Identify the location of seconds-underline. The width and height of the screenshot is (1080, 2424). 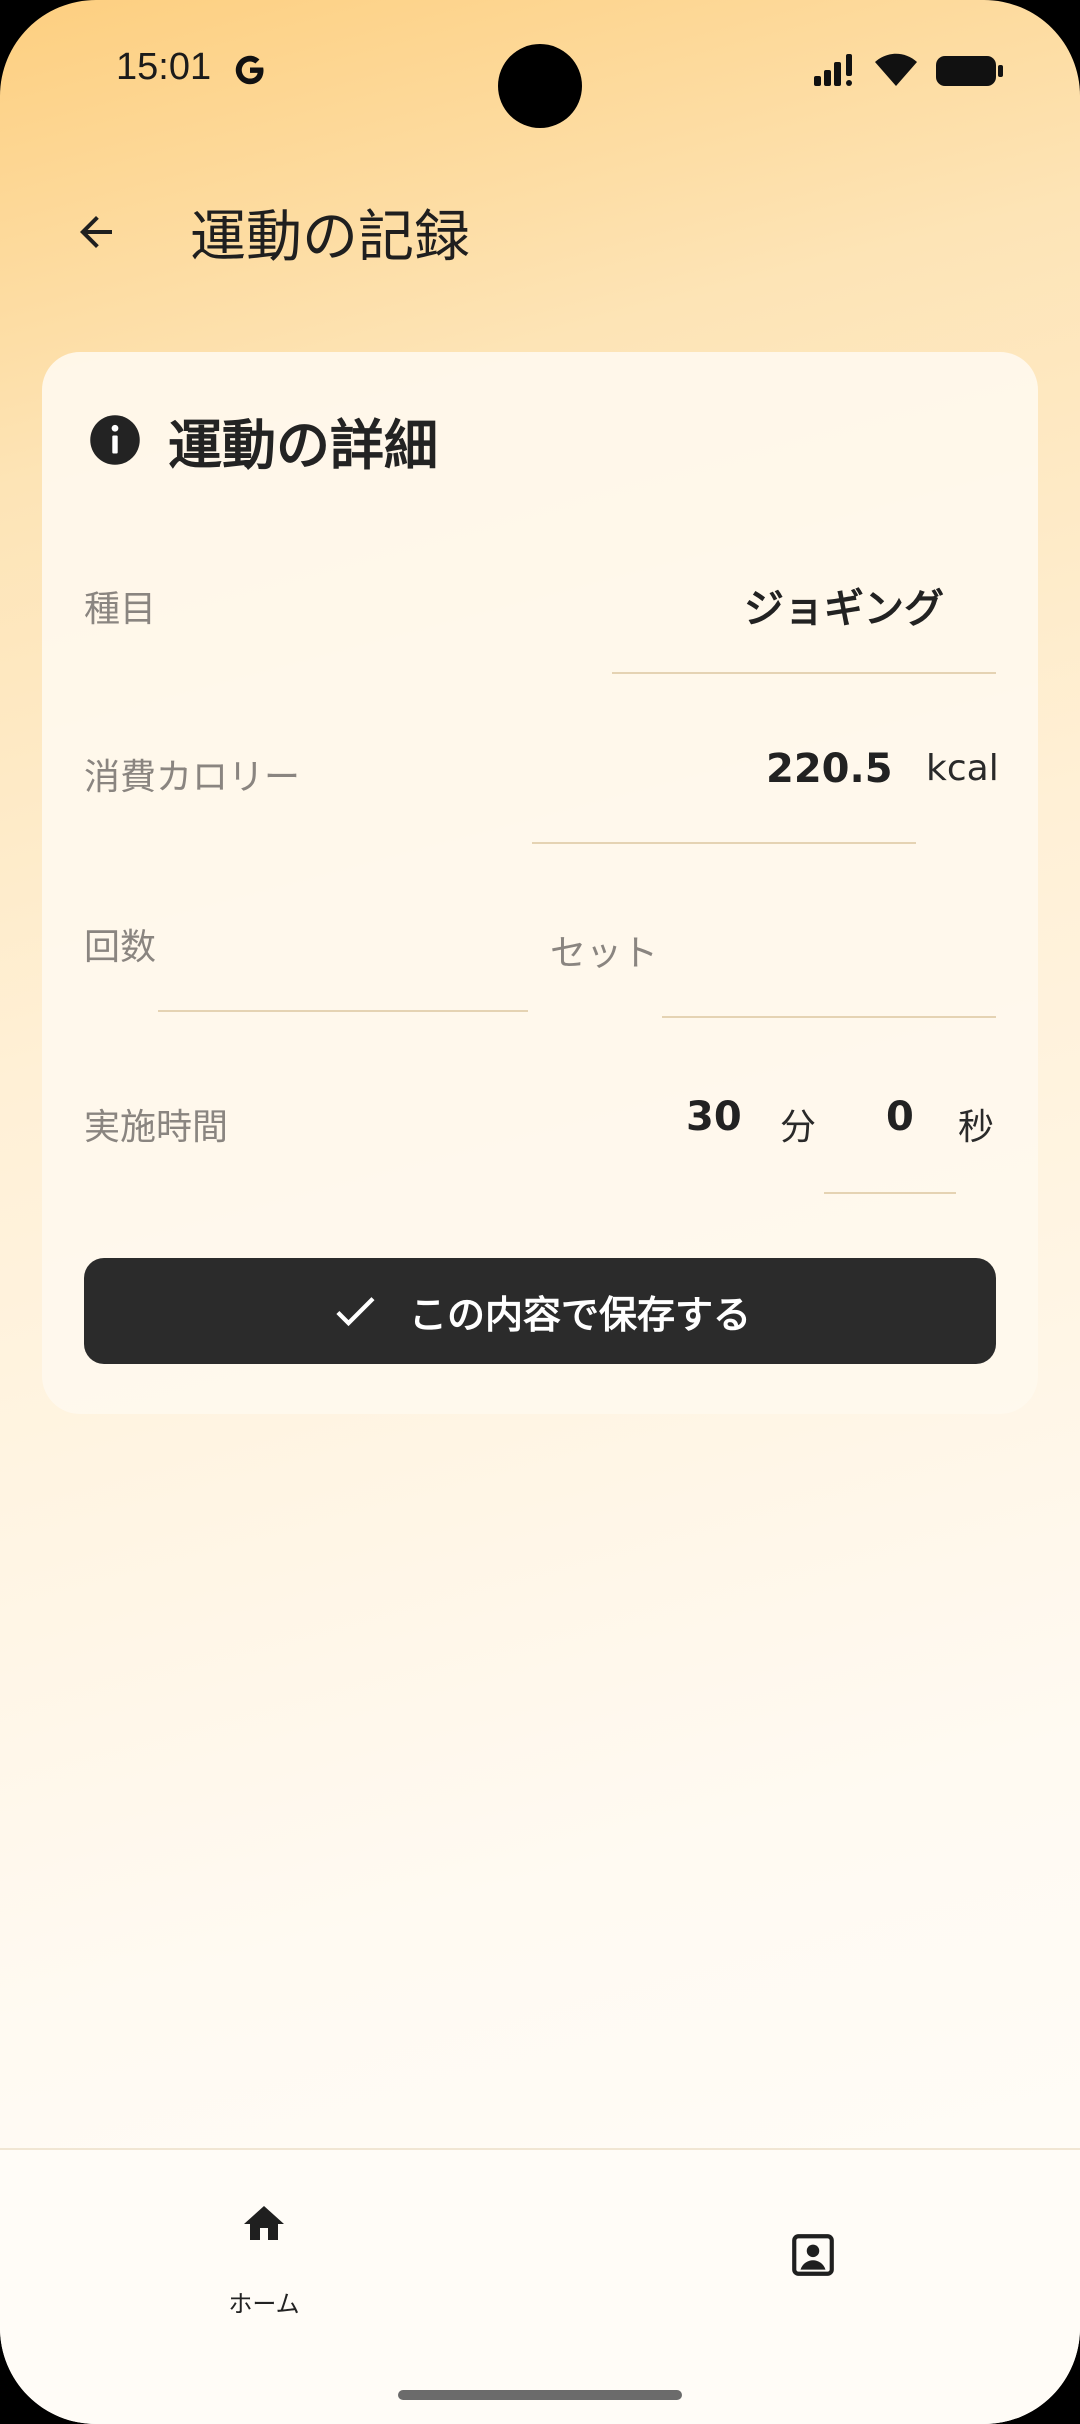
(890, 1193).